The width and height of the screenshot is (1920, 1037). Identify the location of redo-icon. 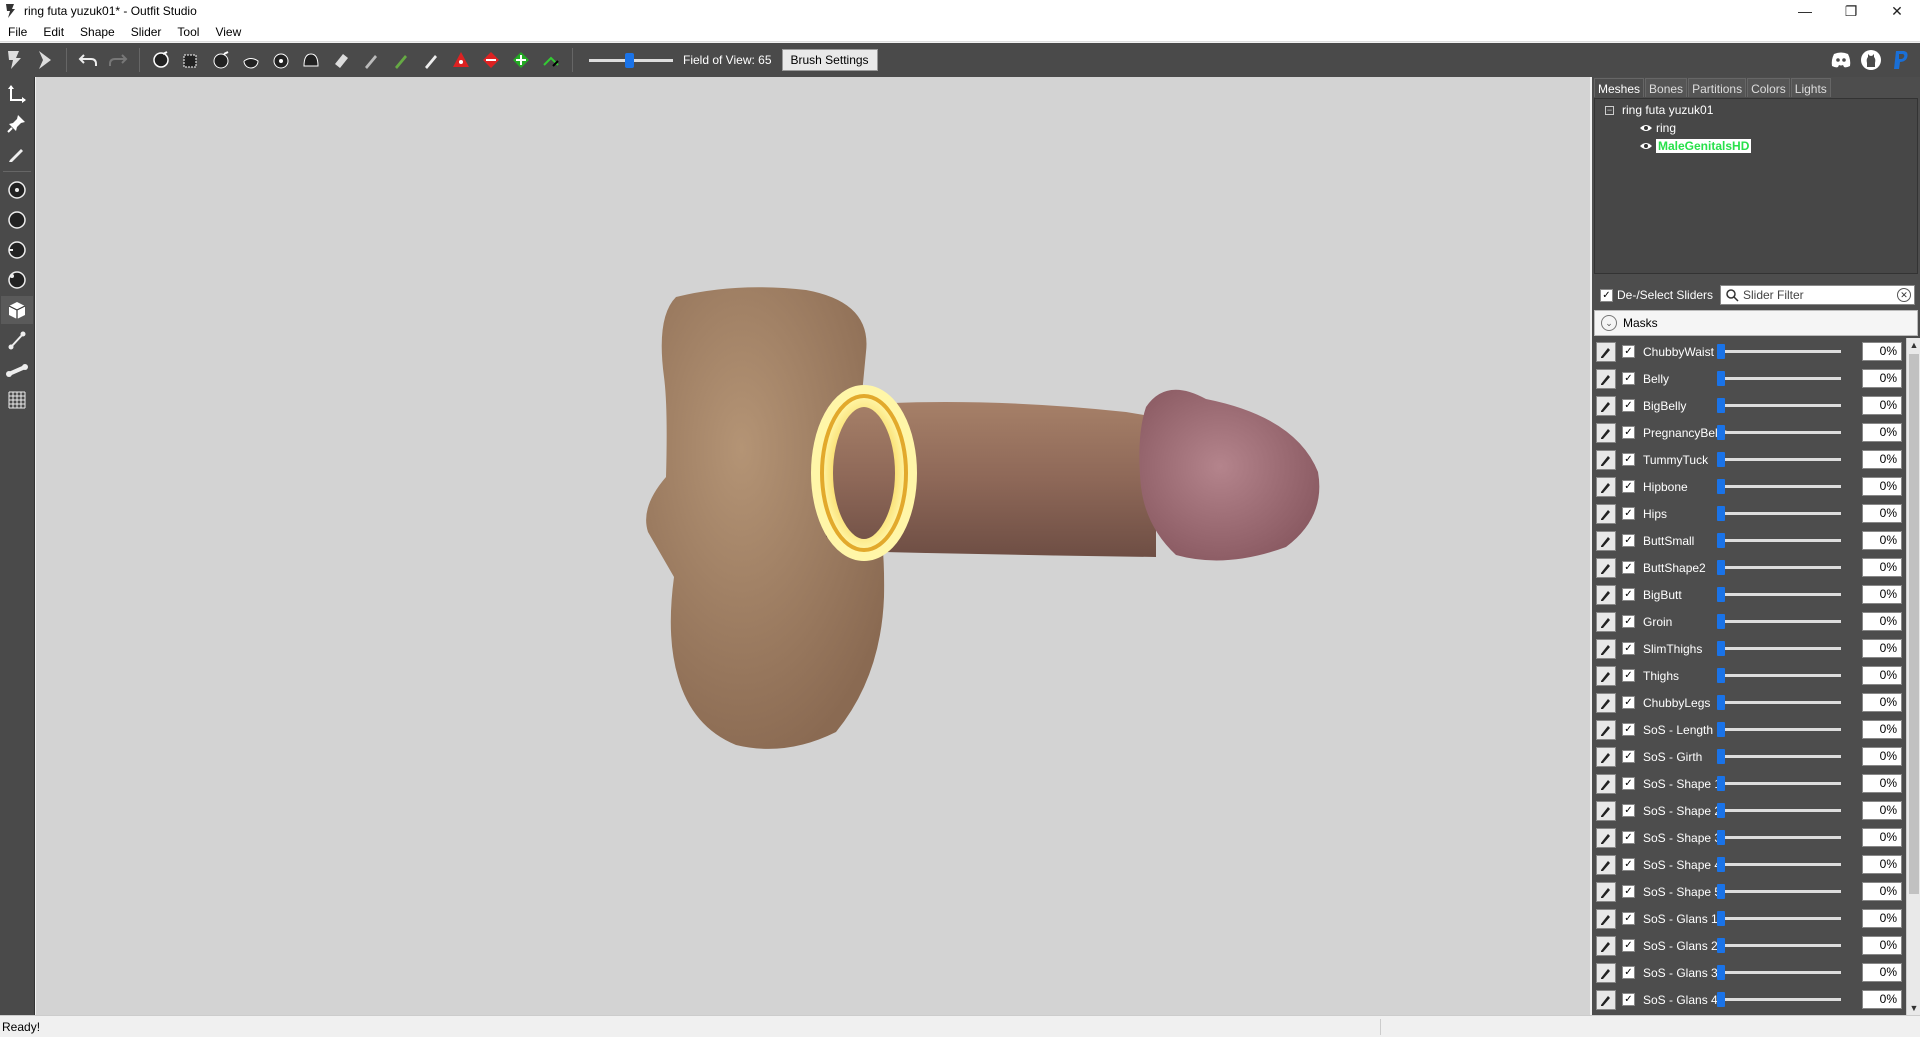
(118, 60).